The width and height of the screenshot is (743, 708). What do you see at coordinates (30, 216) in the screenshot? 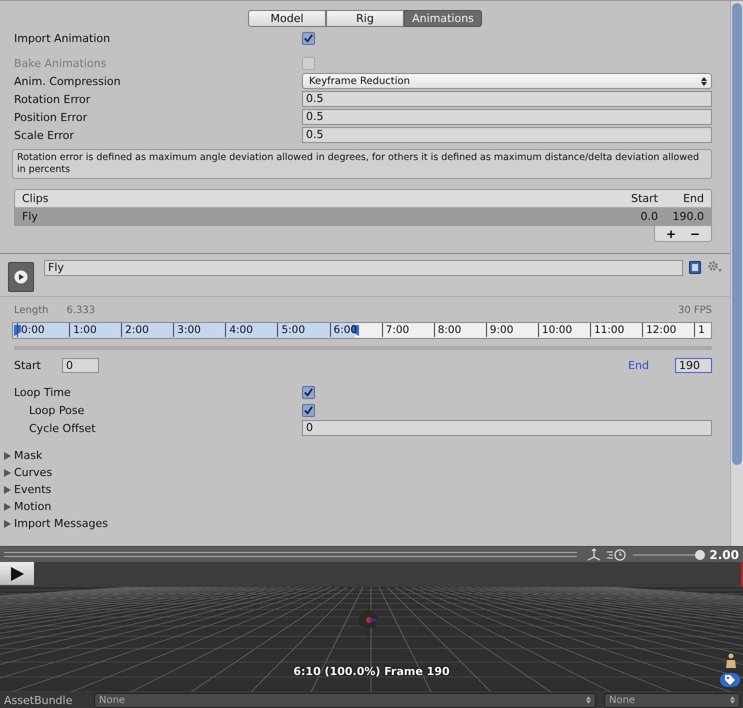
I see `clip-name: Fly` at bounding box center [30, 216].